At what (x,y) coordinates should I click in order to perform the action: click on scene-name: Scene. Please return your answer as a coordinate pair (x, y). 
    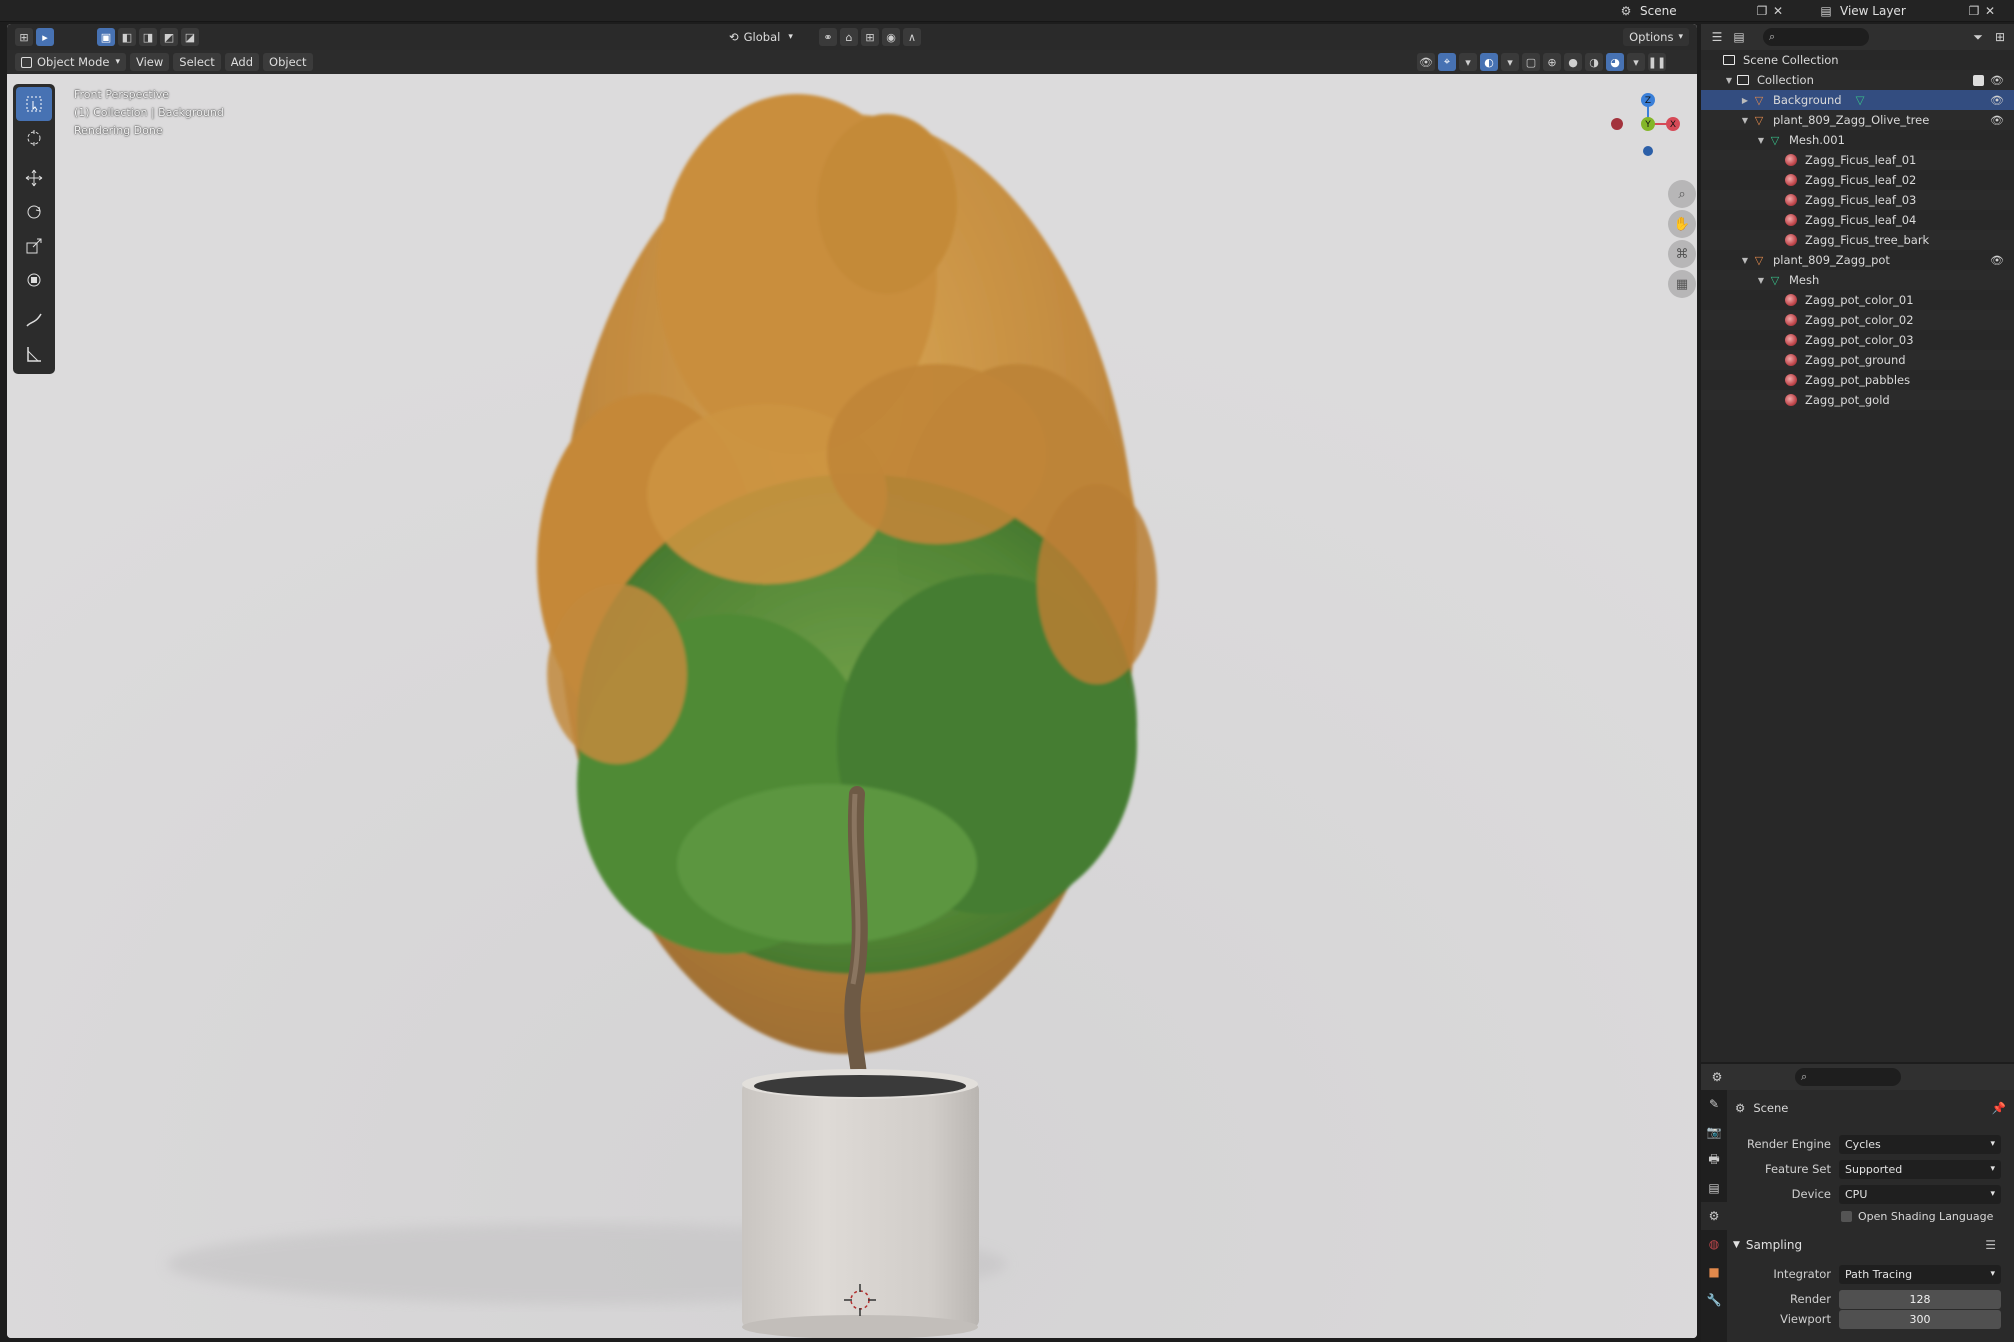
    Looking at the image, I should click on (1697, 11).